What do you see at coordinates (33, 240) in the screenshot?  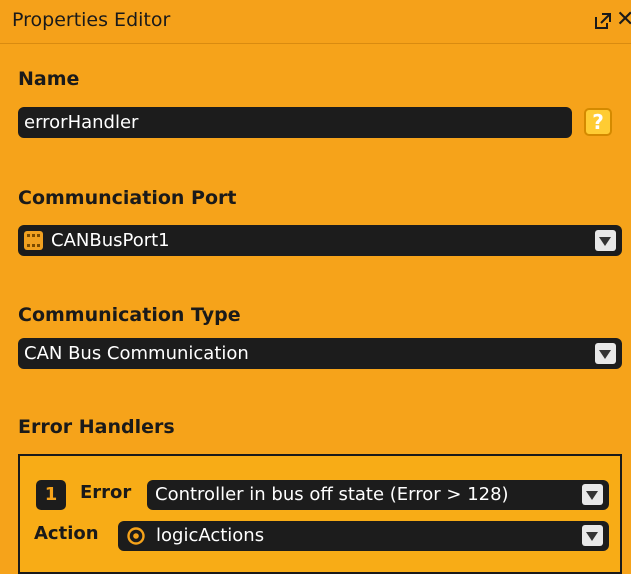 I see `port-icon` at bounding box center [33, 240].